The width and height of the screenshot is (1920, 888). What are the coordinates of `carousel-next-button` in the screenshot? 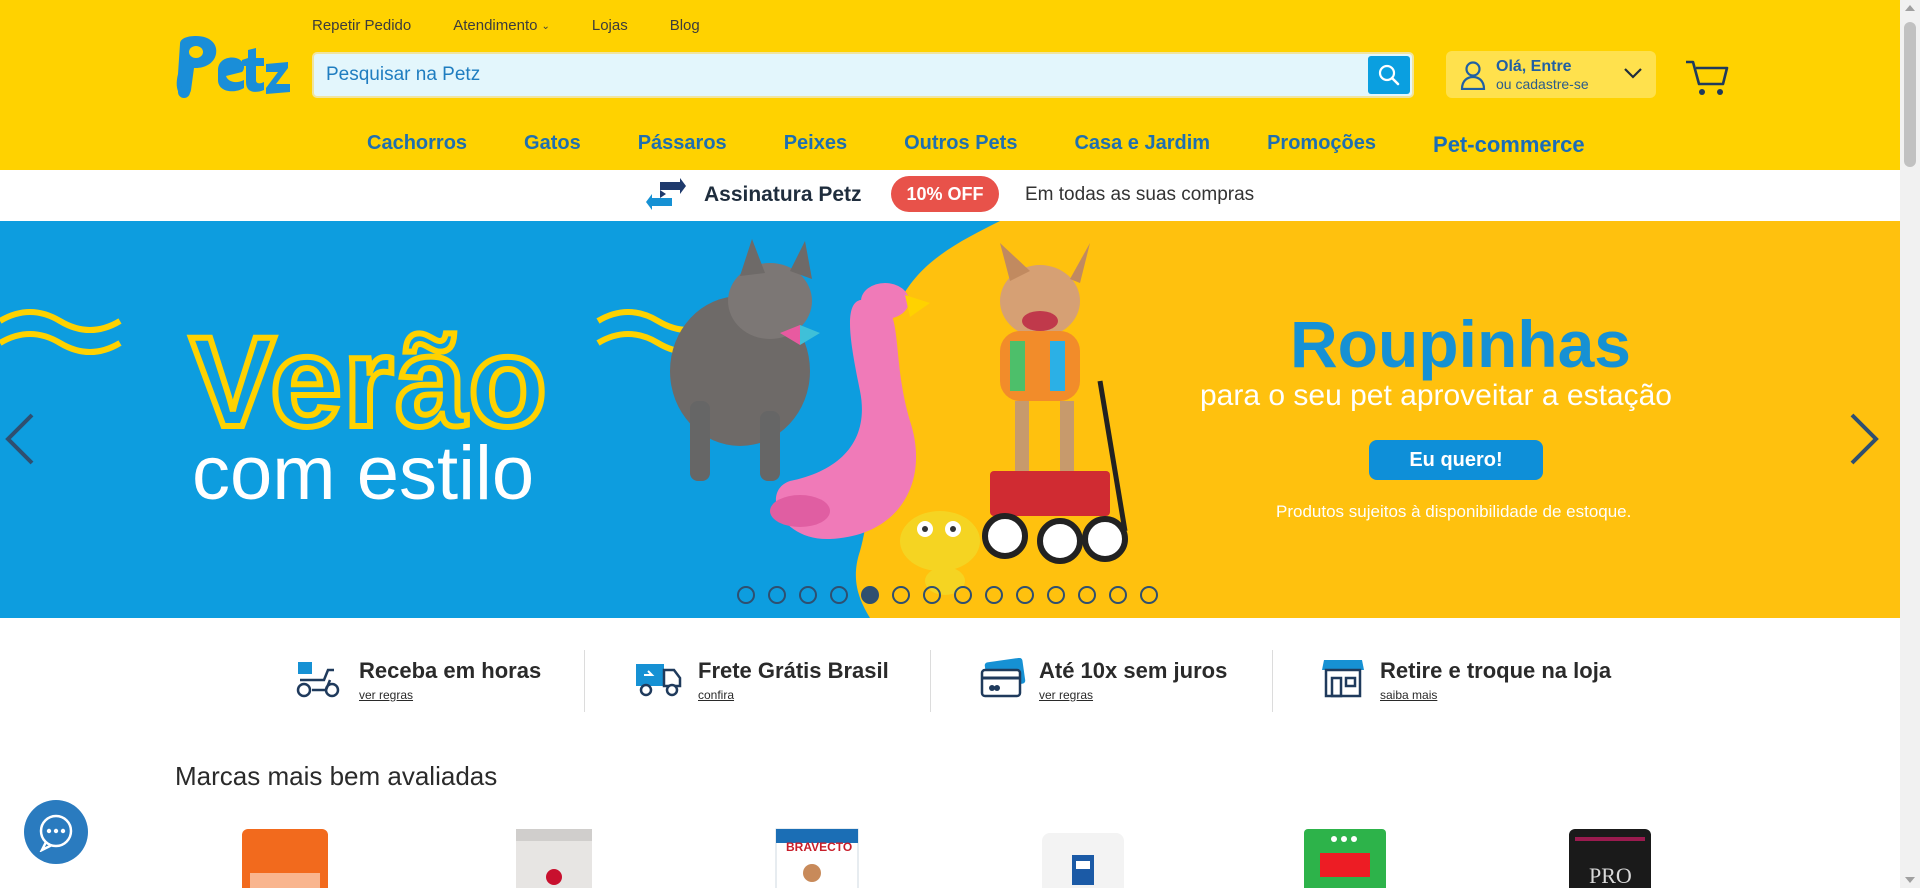 It's located at (1865, 441).